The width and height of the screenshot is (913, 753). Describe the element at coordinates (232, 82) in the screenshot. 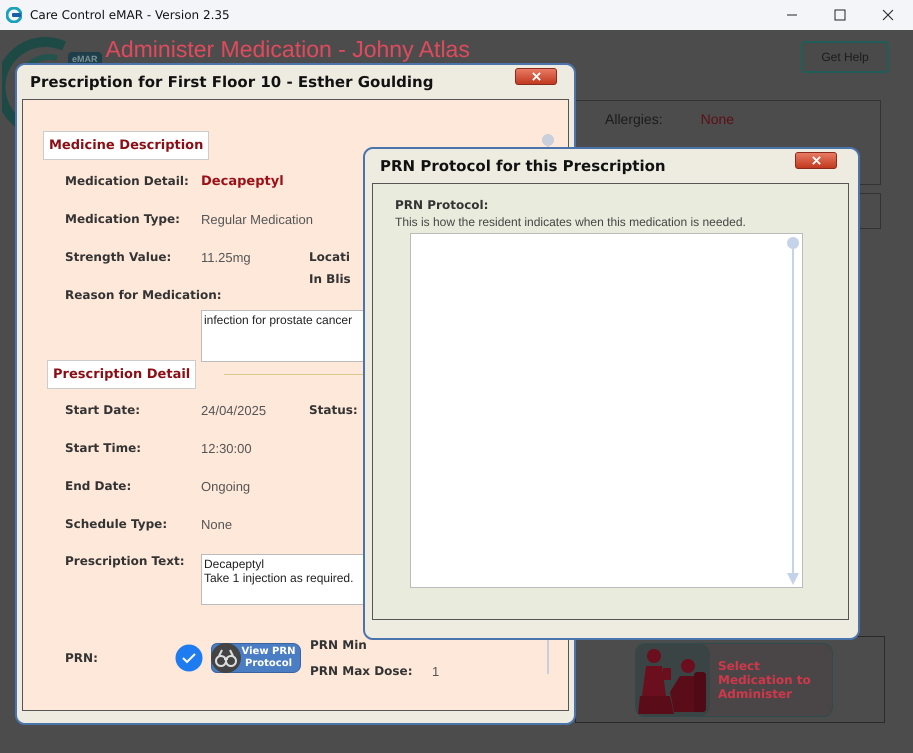

I see `dialog-title: Prescription for First Floor 10 - Esther Goulding` at that location.